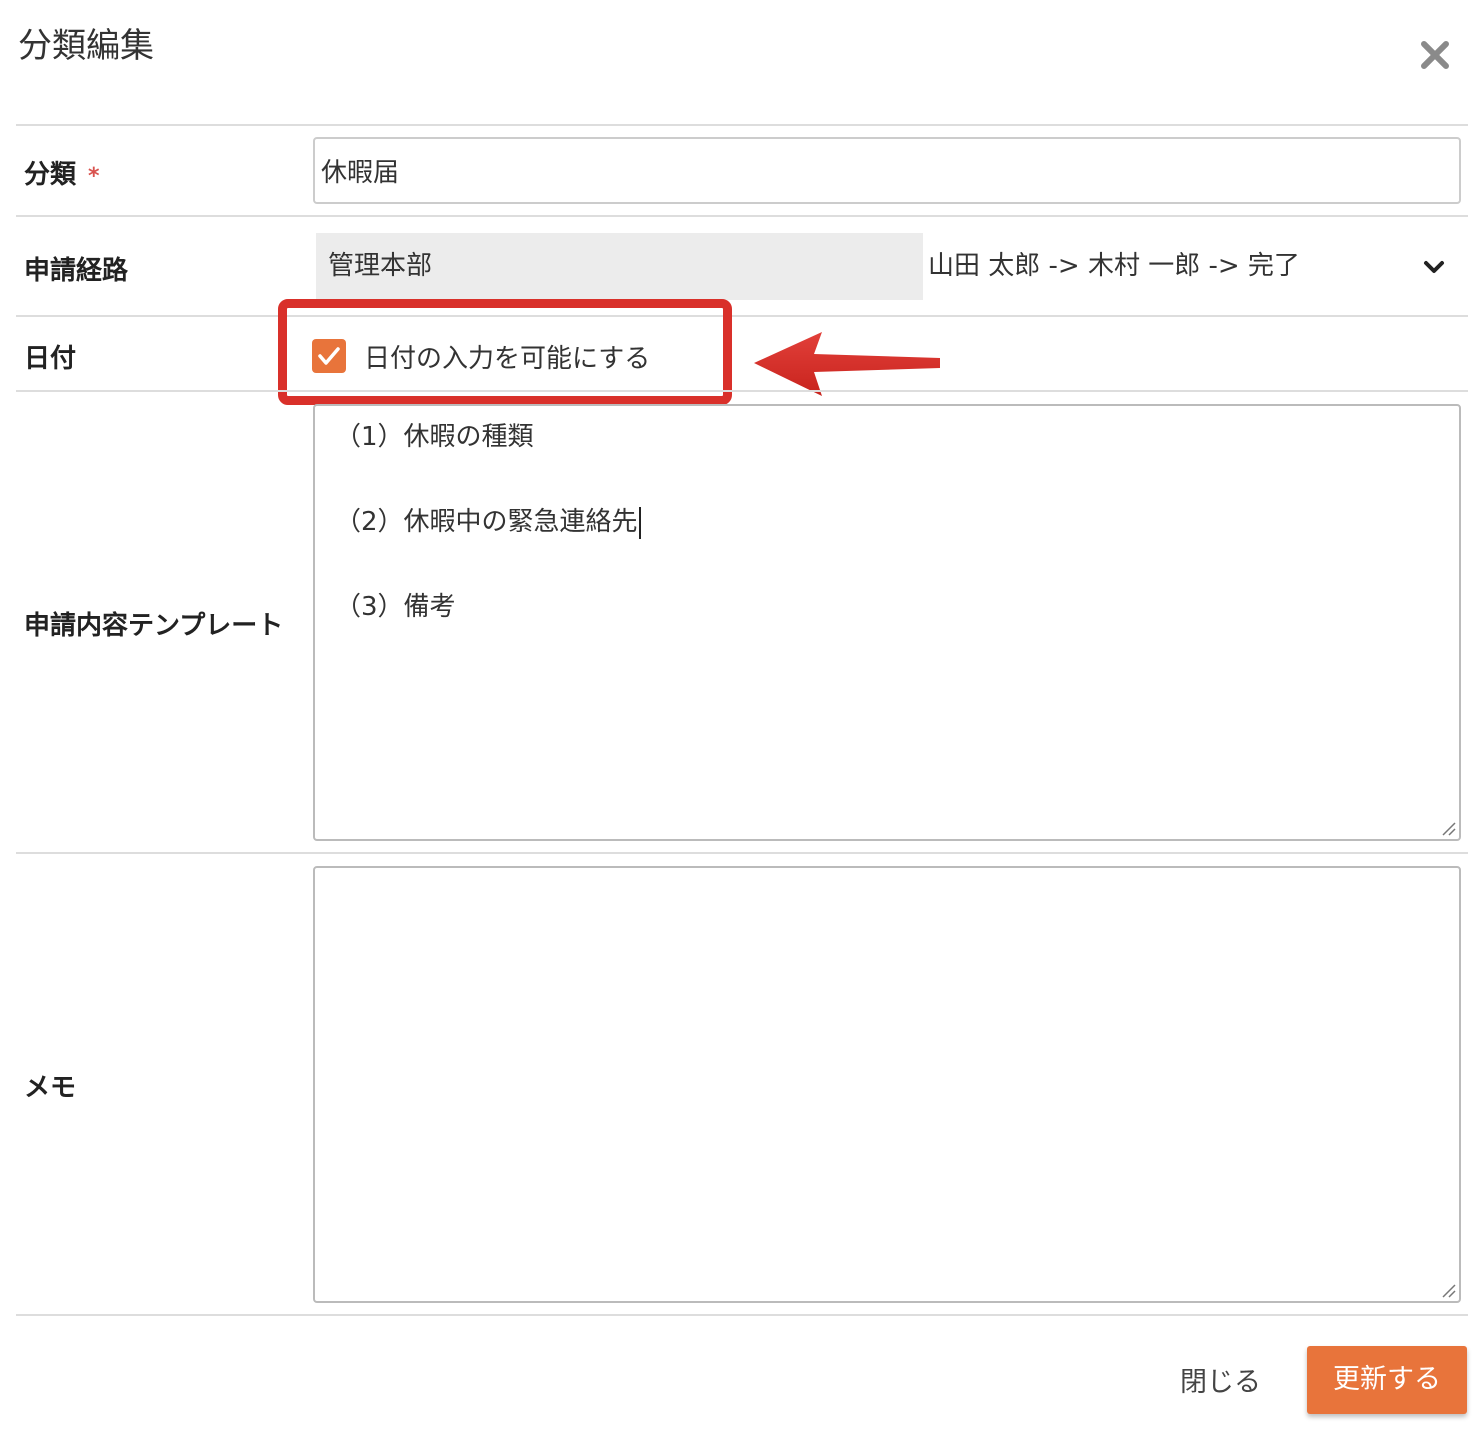  I want to click on close-button: 閉じる, so click(1220, 1379).